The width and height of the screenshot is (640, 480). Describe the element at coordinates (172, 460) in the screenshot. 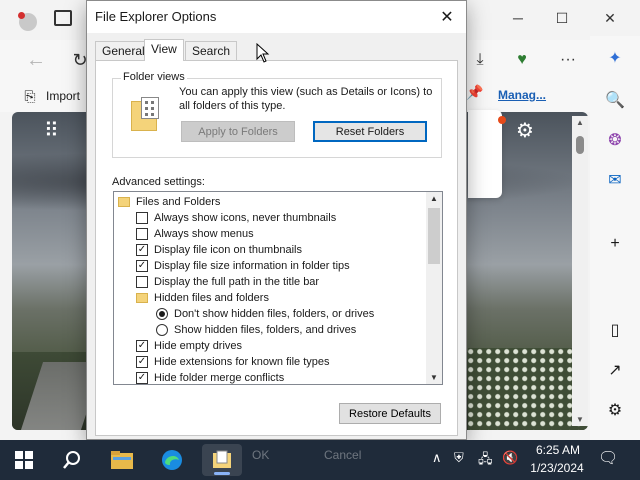

I see `edge-taskbar-icon` at that location.